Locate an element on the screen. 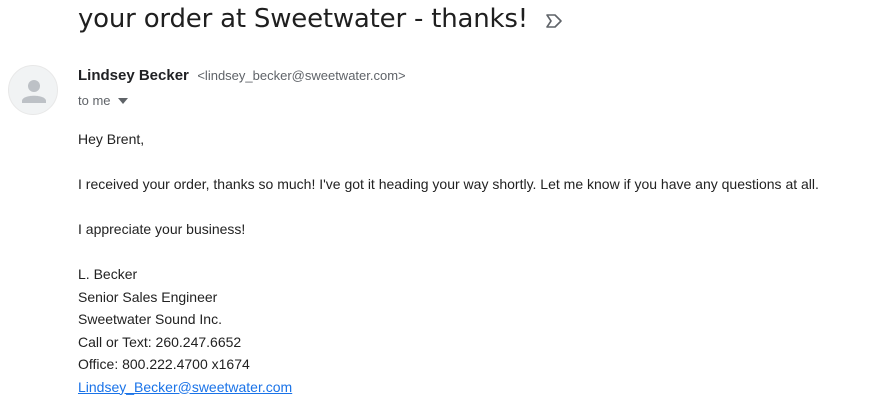 This screenshot has width=885, height=412. signature-company: Sweetwater Sound Inc. is located at coordinates (150, 319).